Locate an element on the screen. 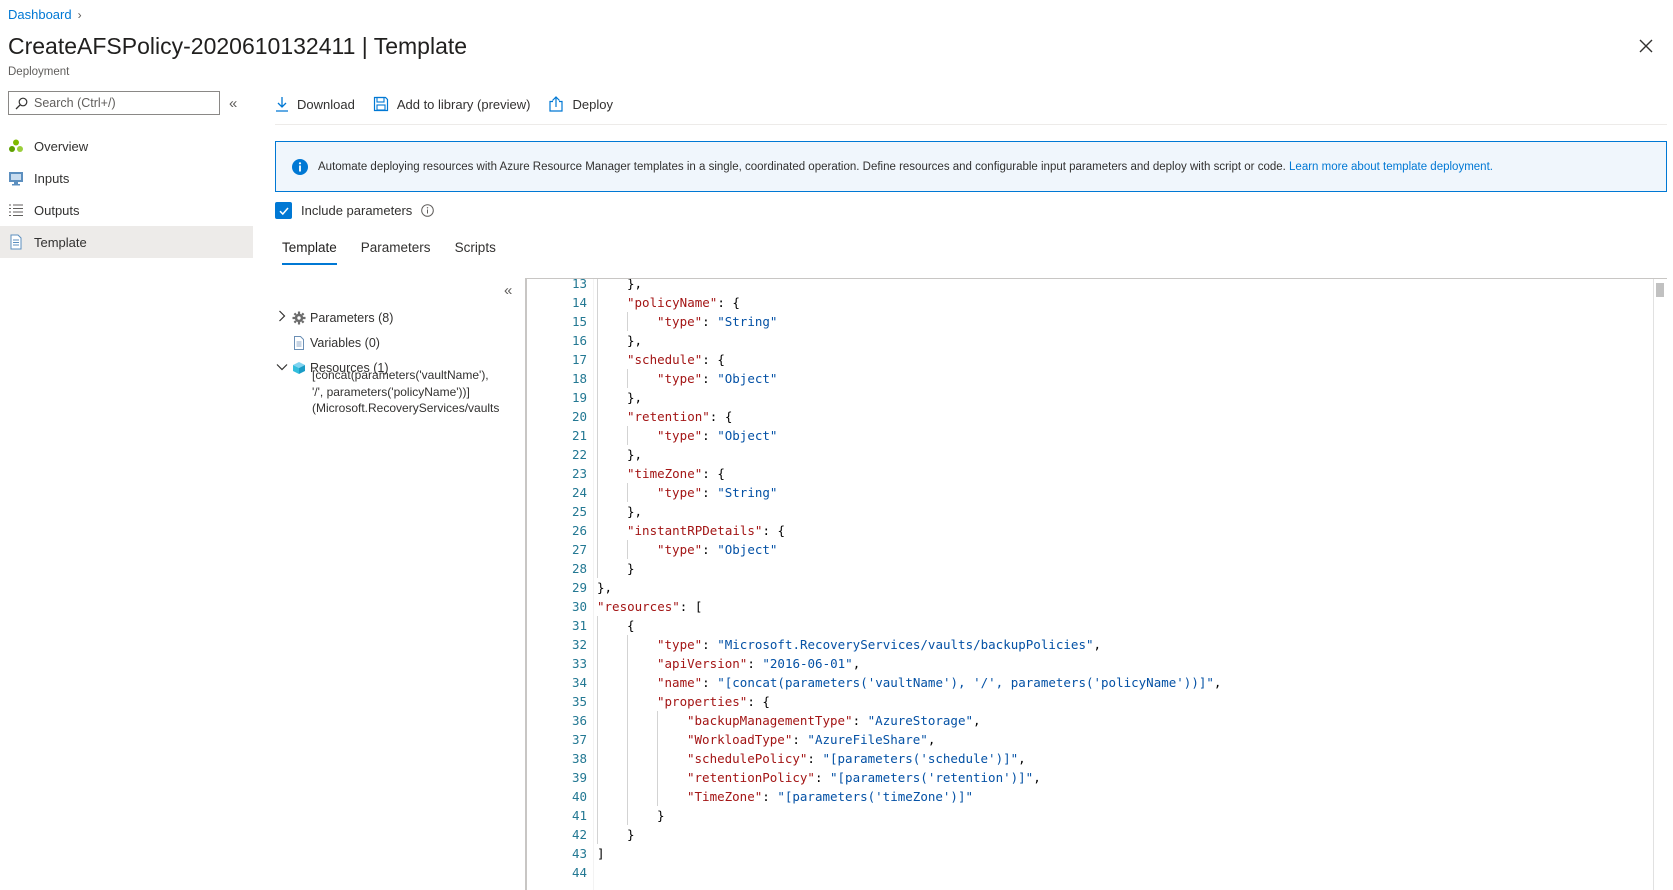 This screenshot has width=1673, height=890. code-line: "WorkloadType": "AzureFileShare", is located at coordinates (811, 739).